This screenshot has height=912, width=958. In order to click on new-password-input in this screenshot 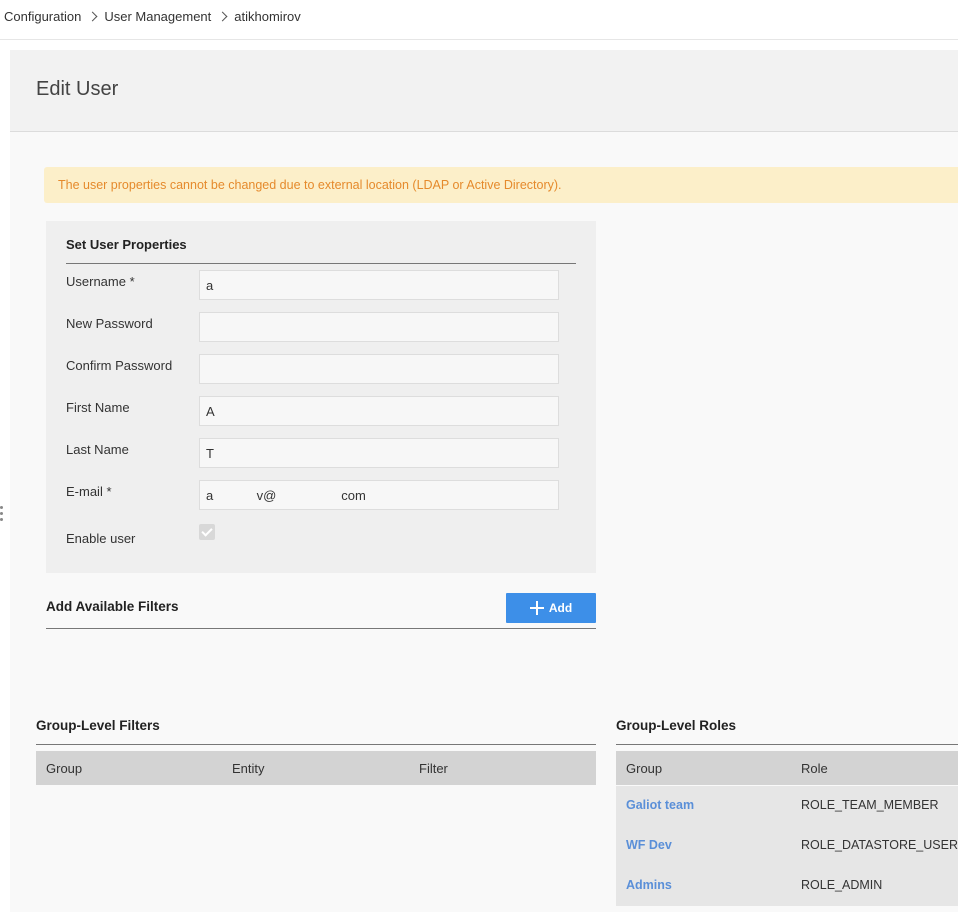, I will do `click(379, 327)`.